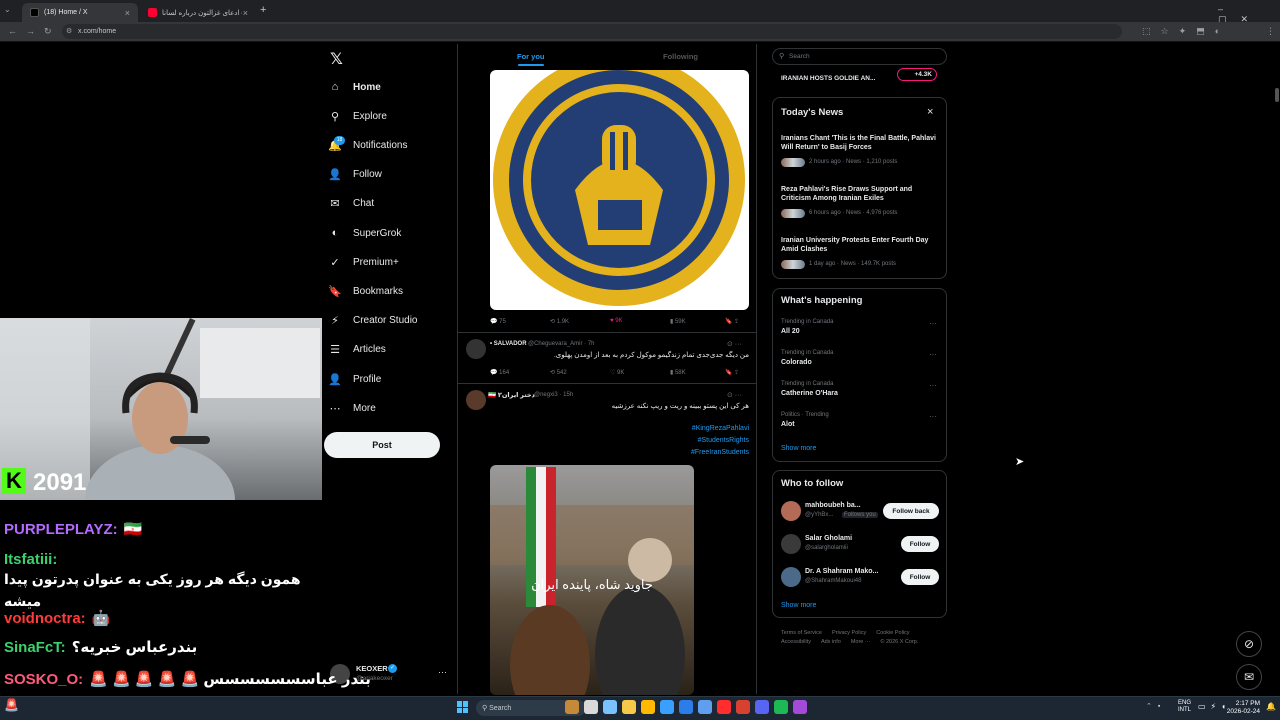 This screenshot has width=1280, height=720. What do you see at coordinates (1249, 644) in the screenshot?
I see `grok-fab-icon: ⊘` at bounding box center [1249, 644].